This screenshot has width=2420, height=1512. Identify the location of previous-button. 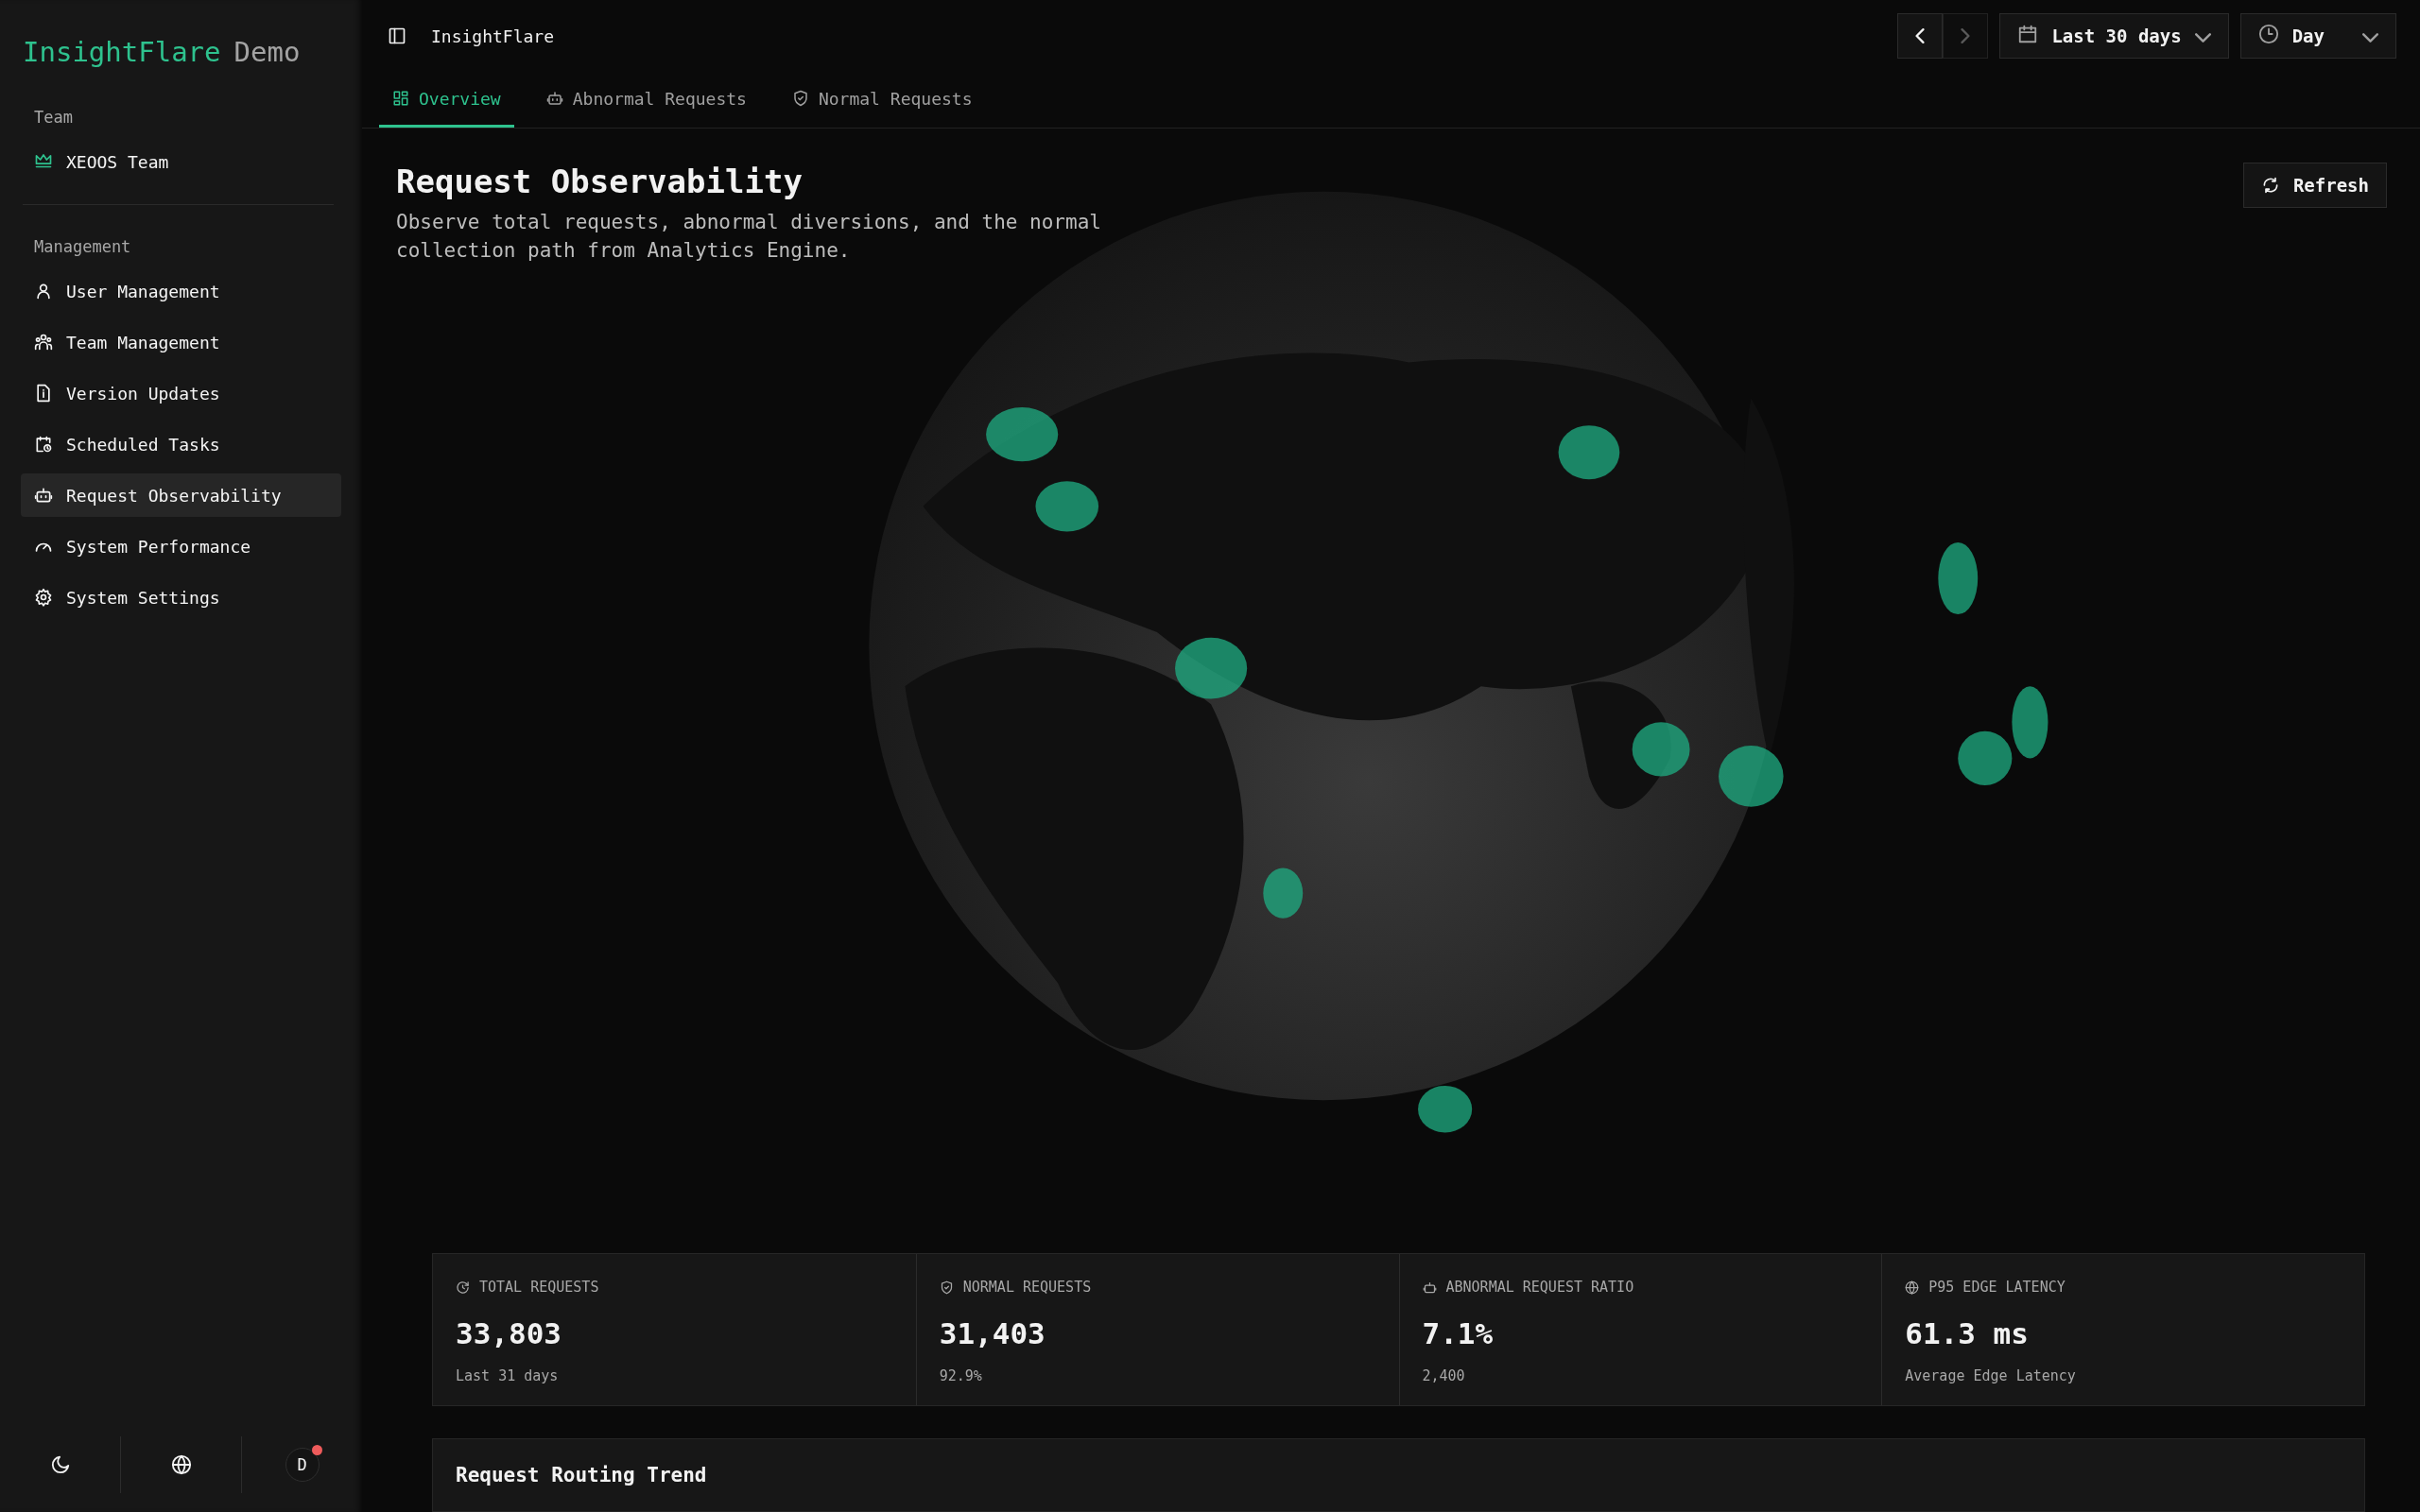
(1921, 36).